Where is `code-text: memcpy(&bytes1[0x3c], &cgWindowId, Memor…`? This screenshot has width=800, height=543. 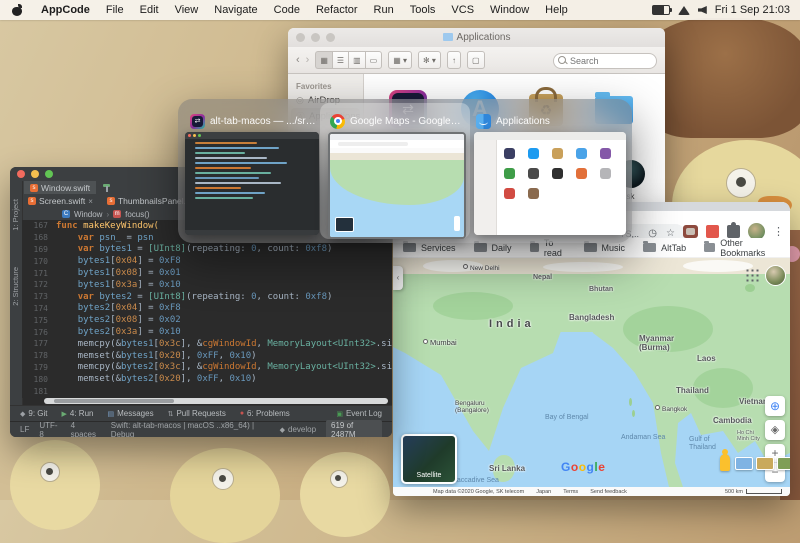
code-text: memcpy(&bytes1[0x3c], &cgWindowId, Memor… is located at coordinates (224, 343).